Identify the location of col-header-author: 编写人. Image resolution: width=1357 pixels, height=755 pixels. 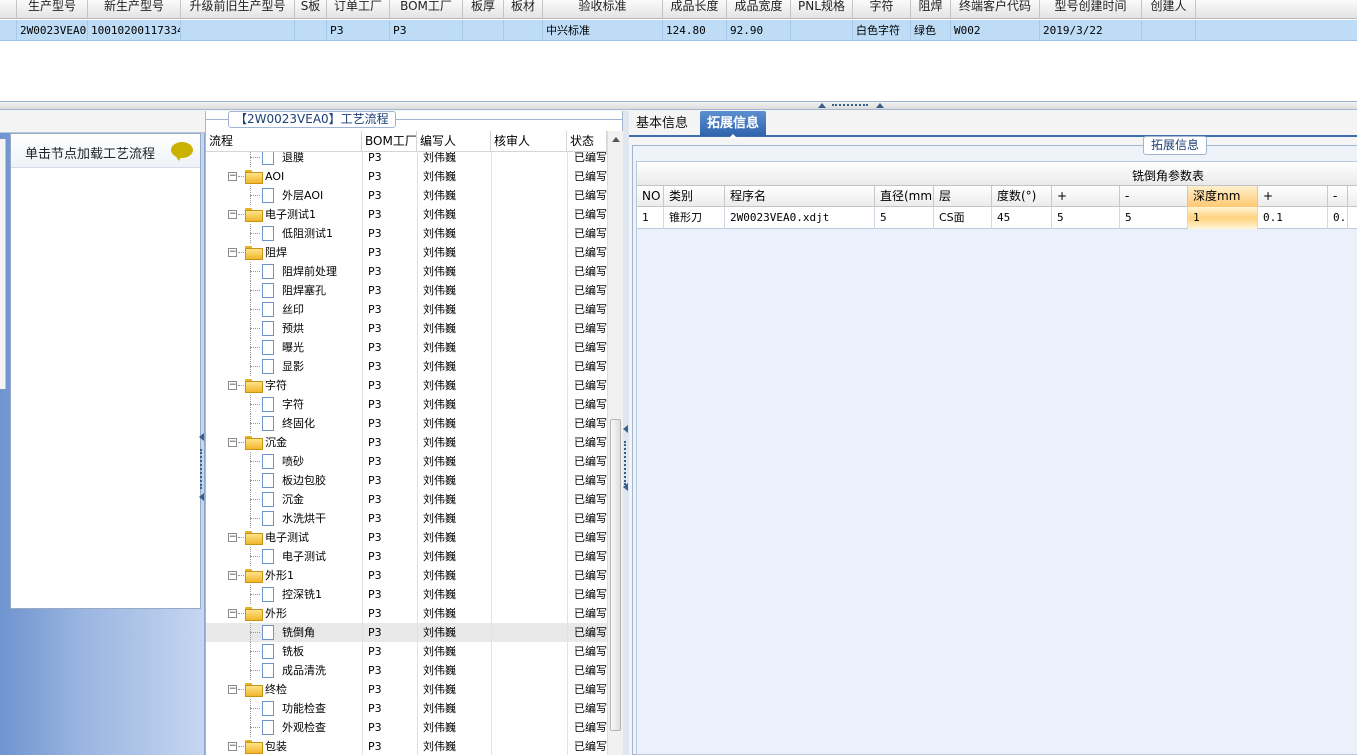
(454, 141).